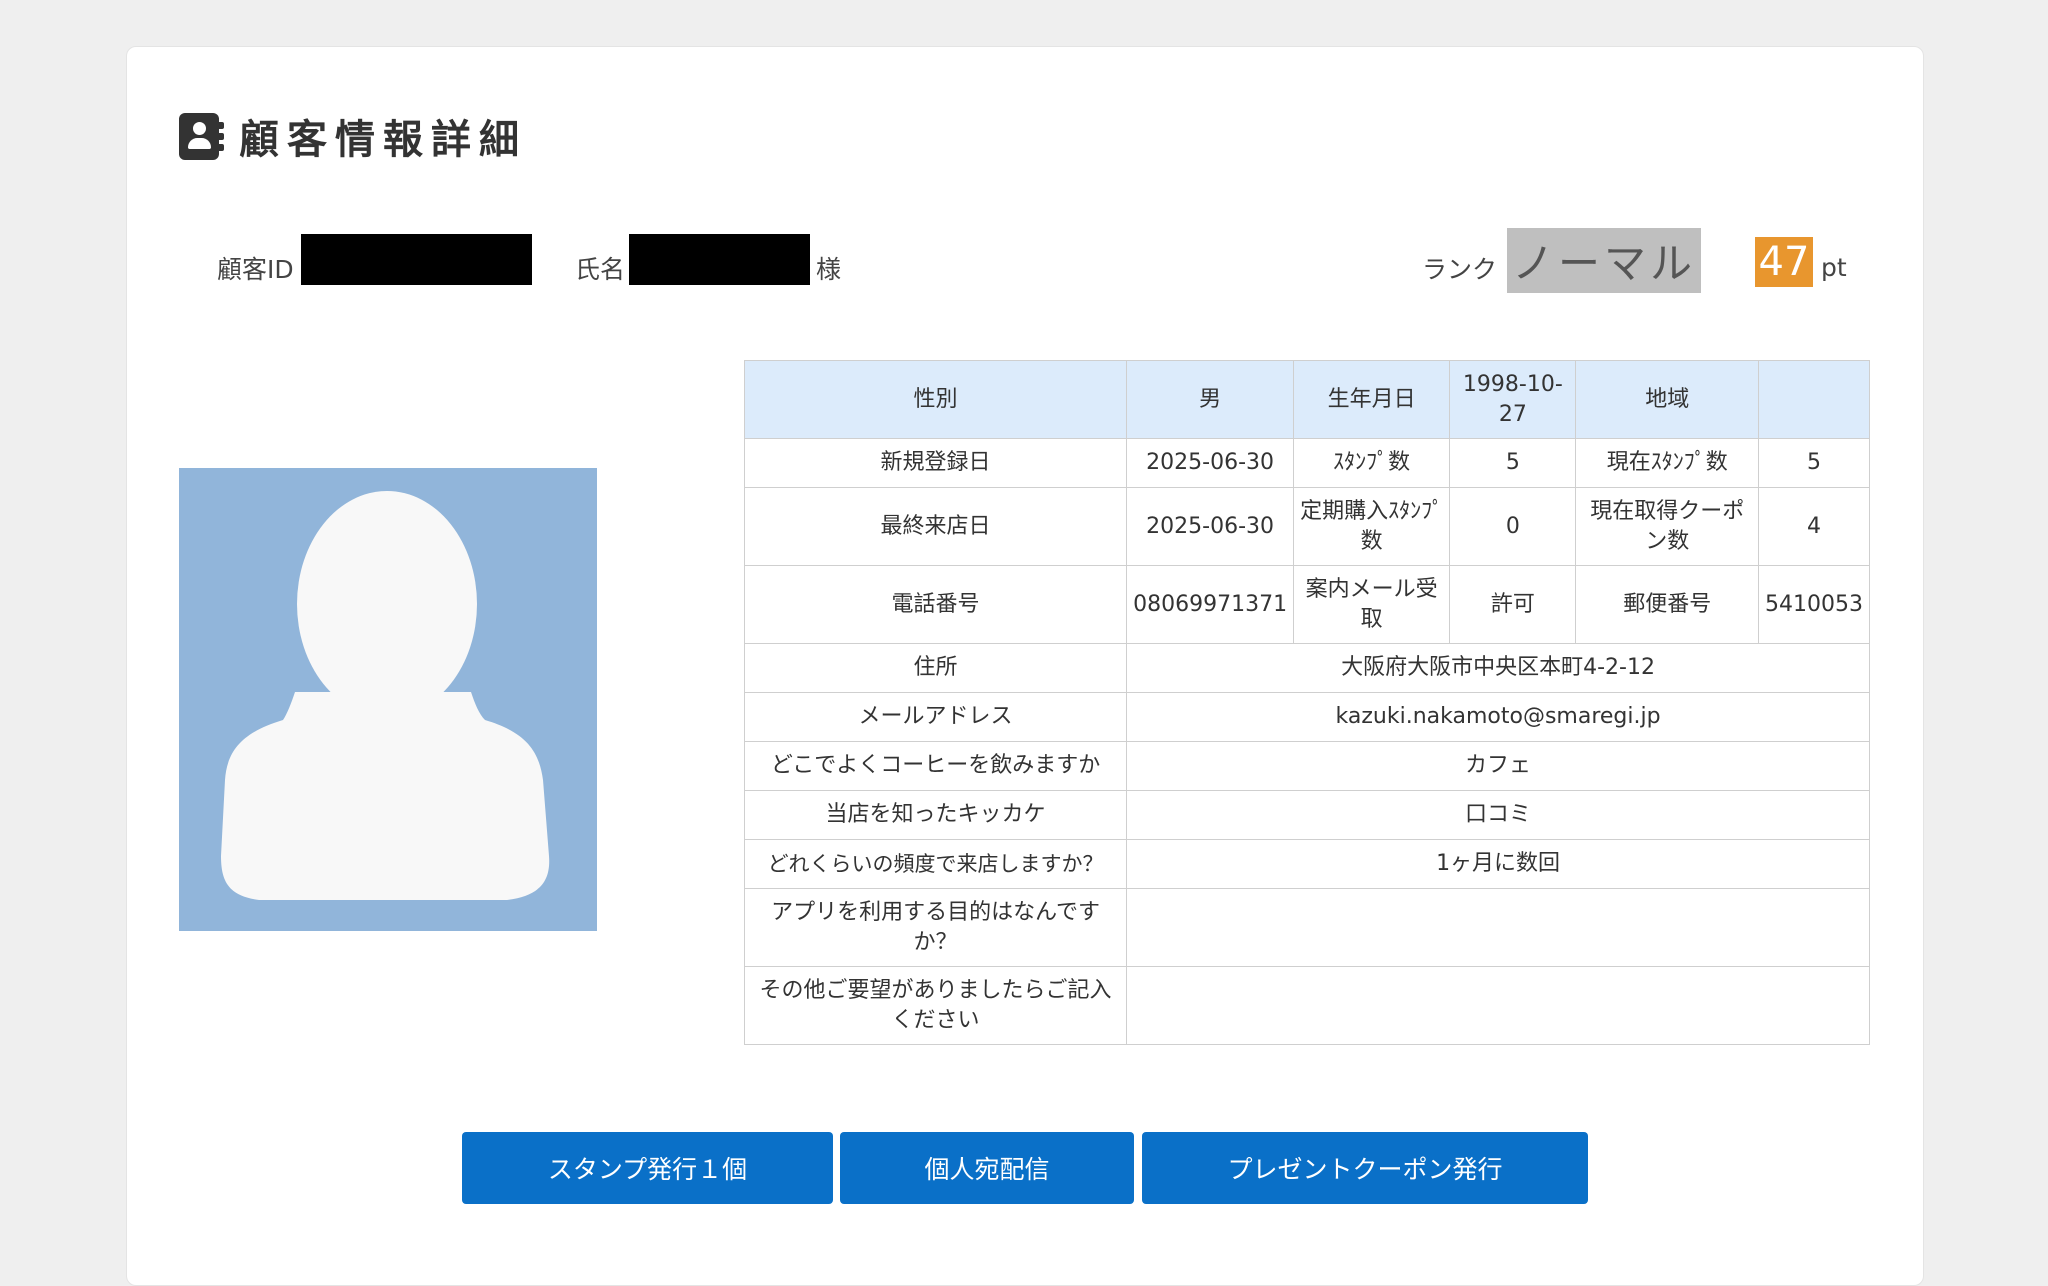 Image resolution: width=2048 pixels, height=1286 pixels. Describe the element at coordinates (1372, 463) in the screenshot. I see `stamps-label: ｽﾀﾝﾌﾟ数` at that location.